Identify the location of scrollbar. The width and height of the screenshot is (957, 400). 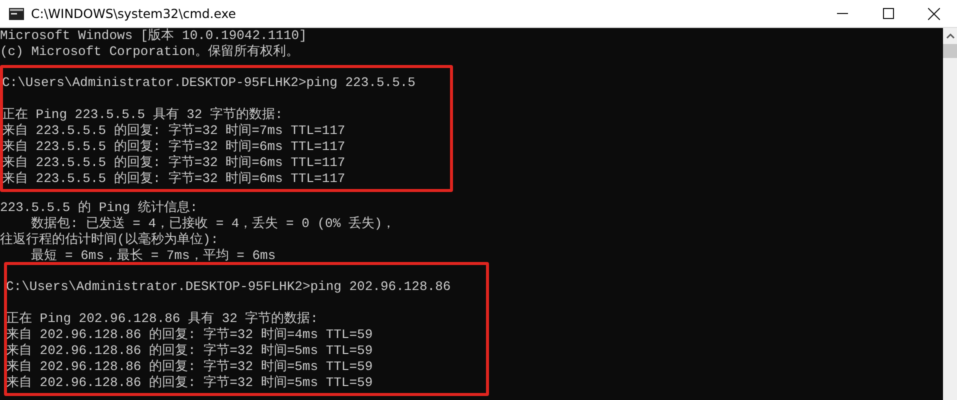
(950, 214).